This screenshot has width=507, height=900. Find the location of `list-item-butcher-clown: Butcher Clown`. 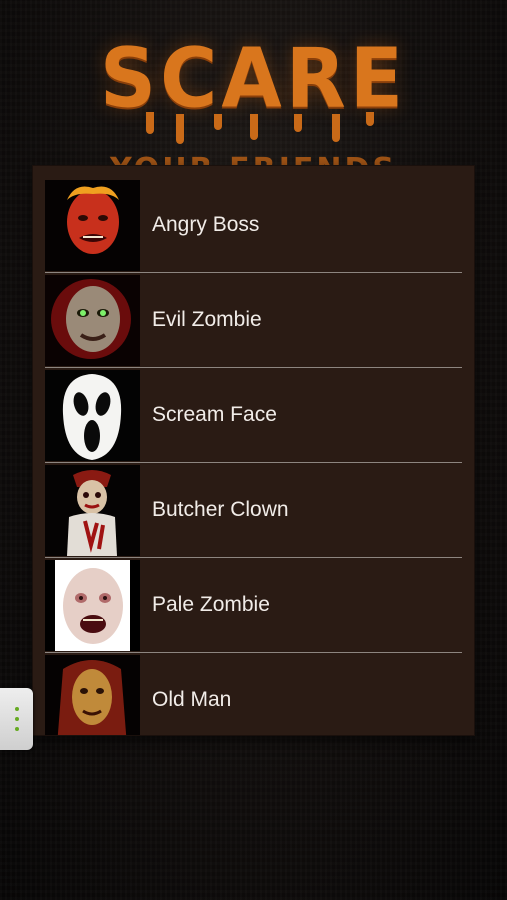

list-item-butcher-clown: Butcher Clown is located at coordinates (253, 510).